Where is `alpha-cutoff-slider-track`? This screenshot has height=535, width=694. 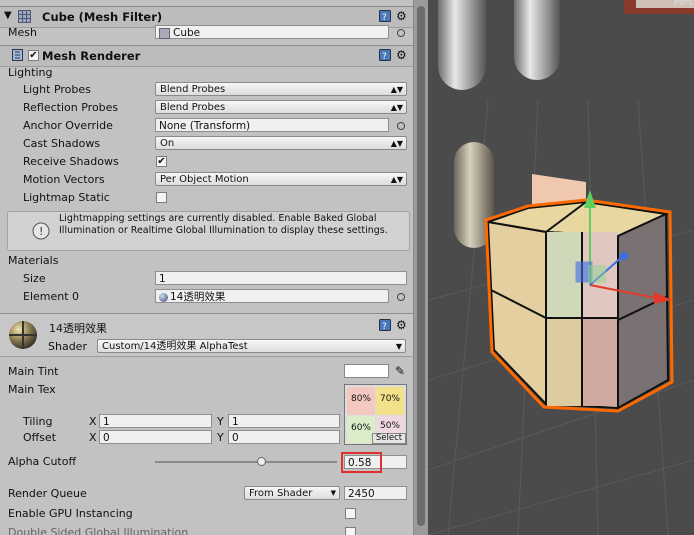
alpha-cutoff-slider-track is located at coordinates (246, 462).